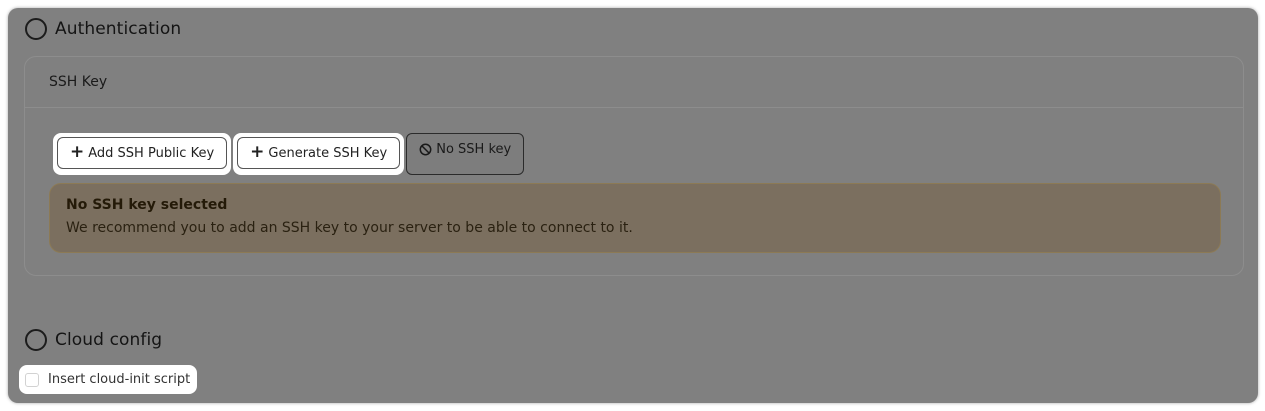 The height and width of the screenshot is (411, 1265). Describe the element at coordinates (474, 149) in the screenshot. I see `no-ssh-key-label: No SSH key` at that location.